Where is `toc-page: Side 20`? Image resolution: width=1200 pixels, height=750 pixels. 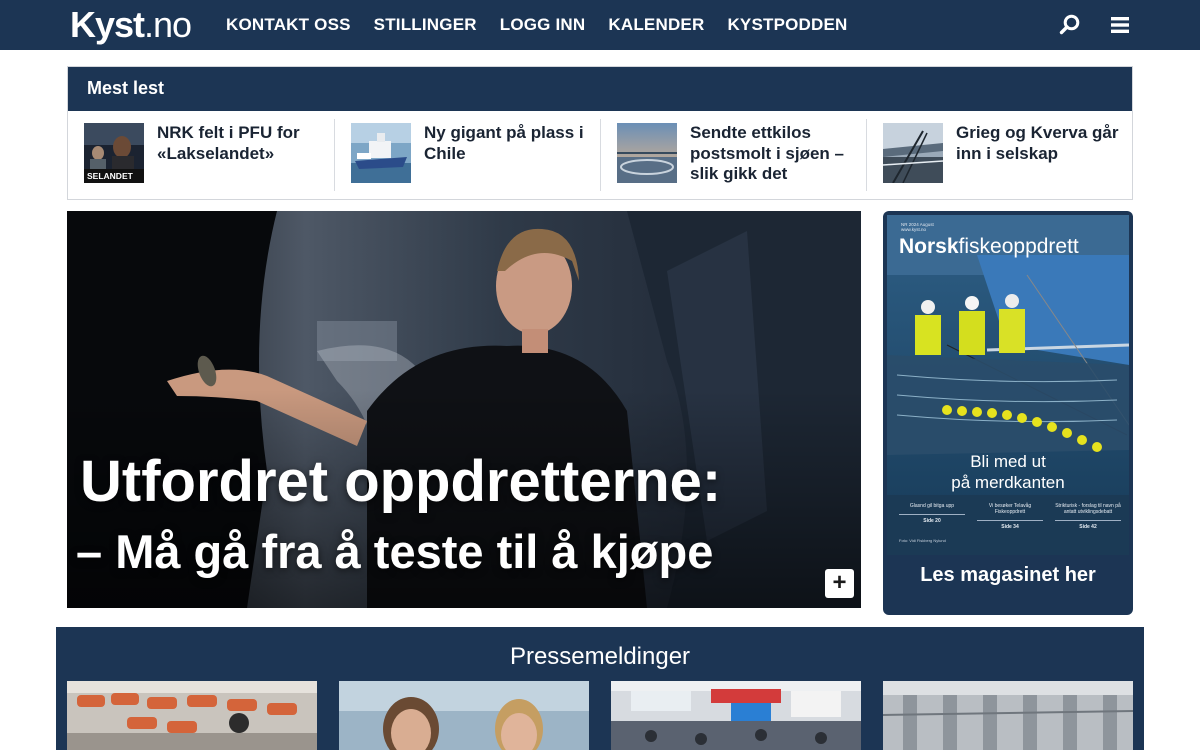
toc-page: Side 20 is located at coordinates (932, 519).